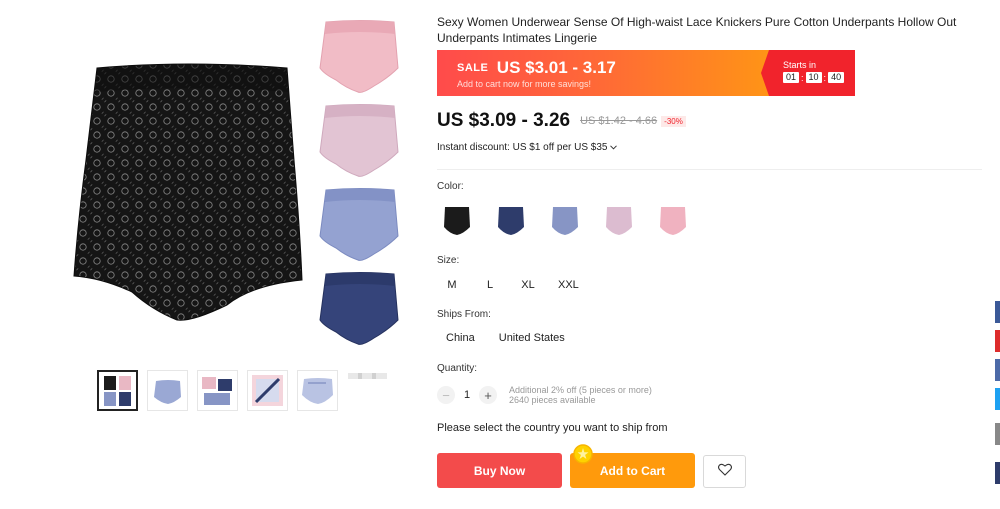 The width and height of the screenshot is (1000, 509). I want to click on timer-minutes: 10, so click(813, 77).